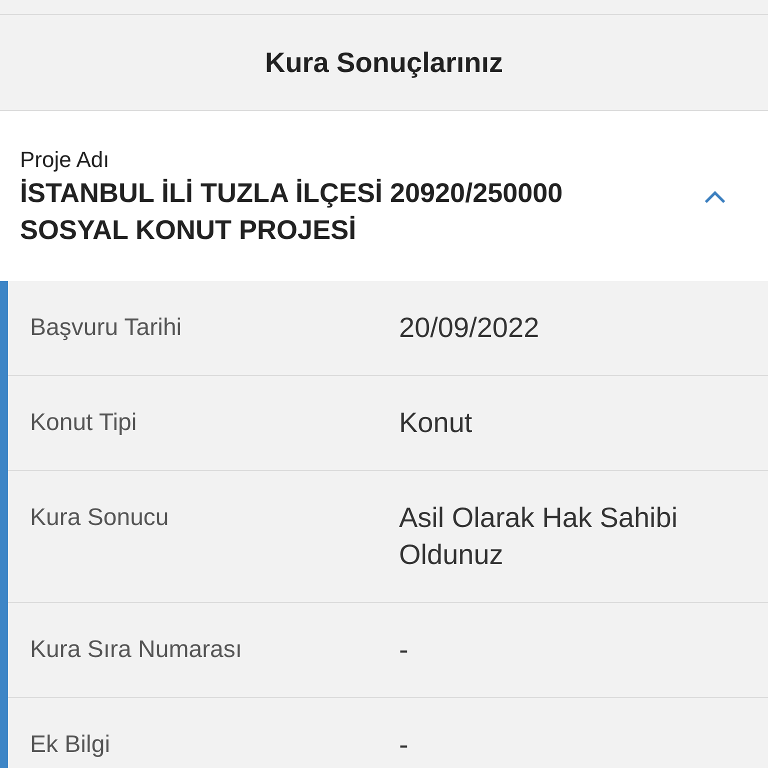 The width and height of the screenshot is (768, 768). What do you see at coordinates (84, 423) in the screenshot?
I see `field-label: Konut Tipi` at bounding box center [84, 423].